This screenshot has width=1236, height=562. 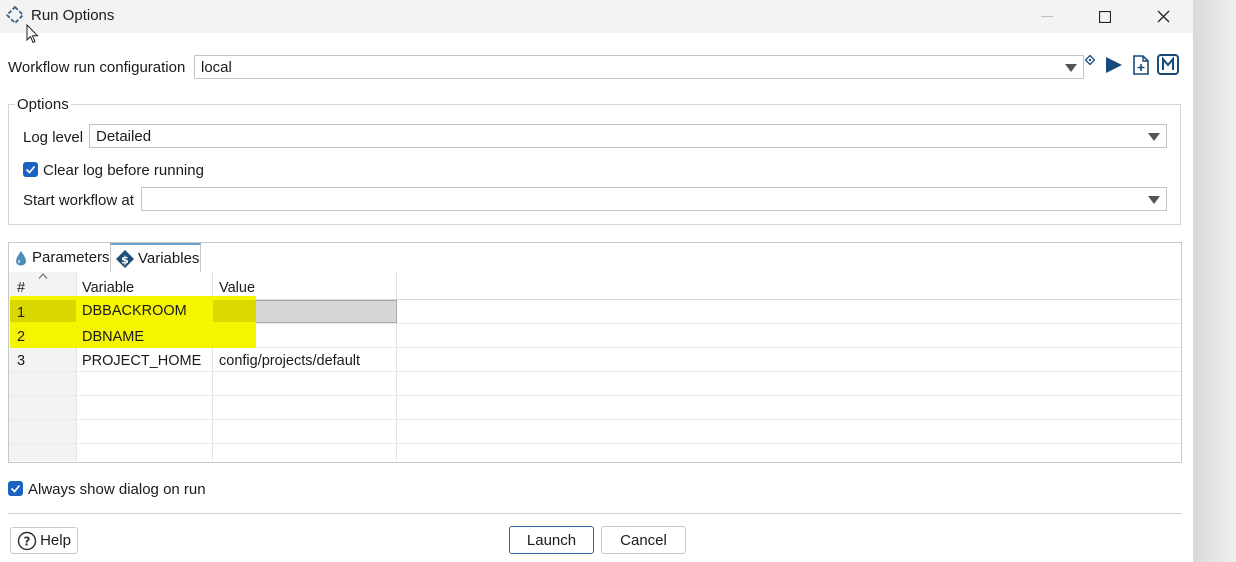 I want to click on minimize-button, so click(x=1047, y=16).